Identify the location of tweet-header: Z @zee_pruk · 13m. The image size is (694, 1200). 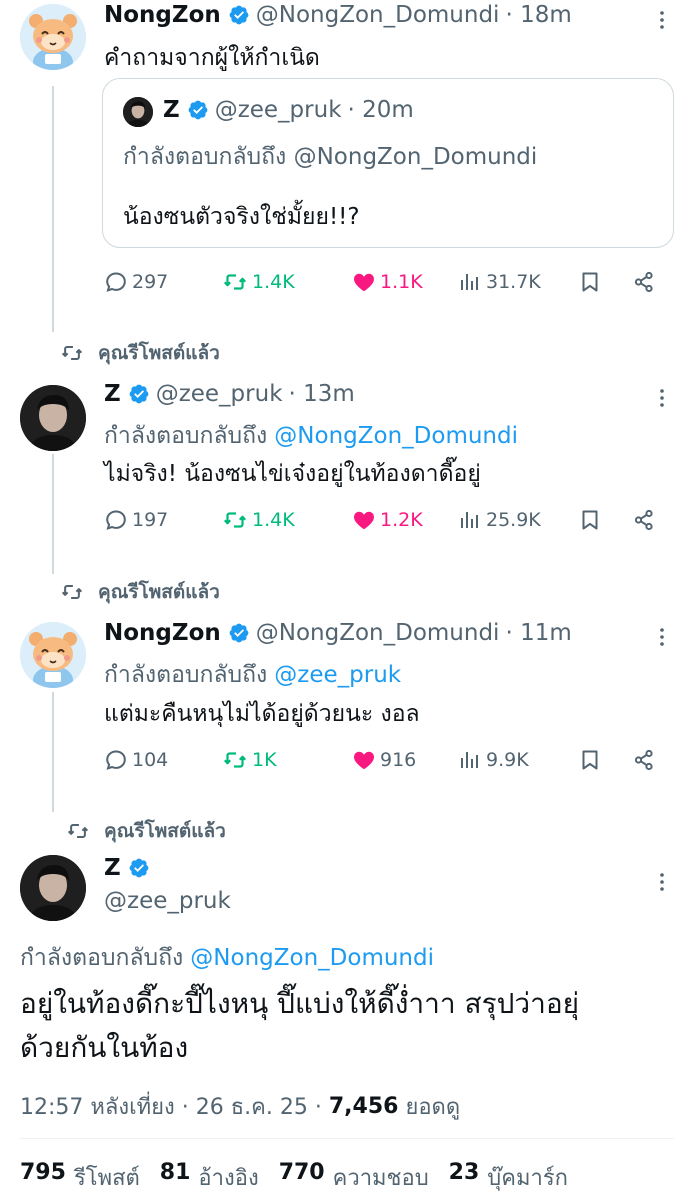
(229, 394).